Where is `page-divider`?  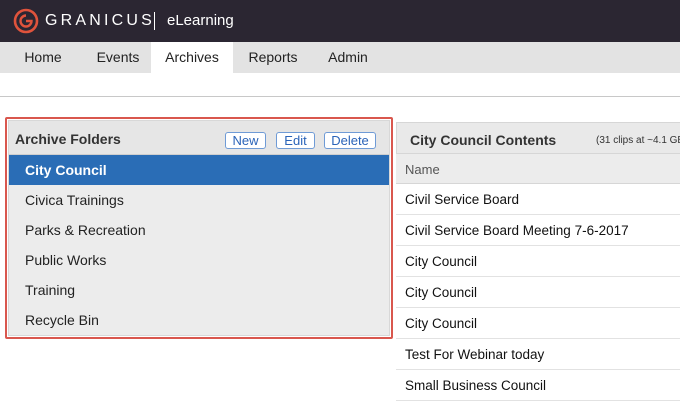
page-divider is located at coordinates (340, 96).